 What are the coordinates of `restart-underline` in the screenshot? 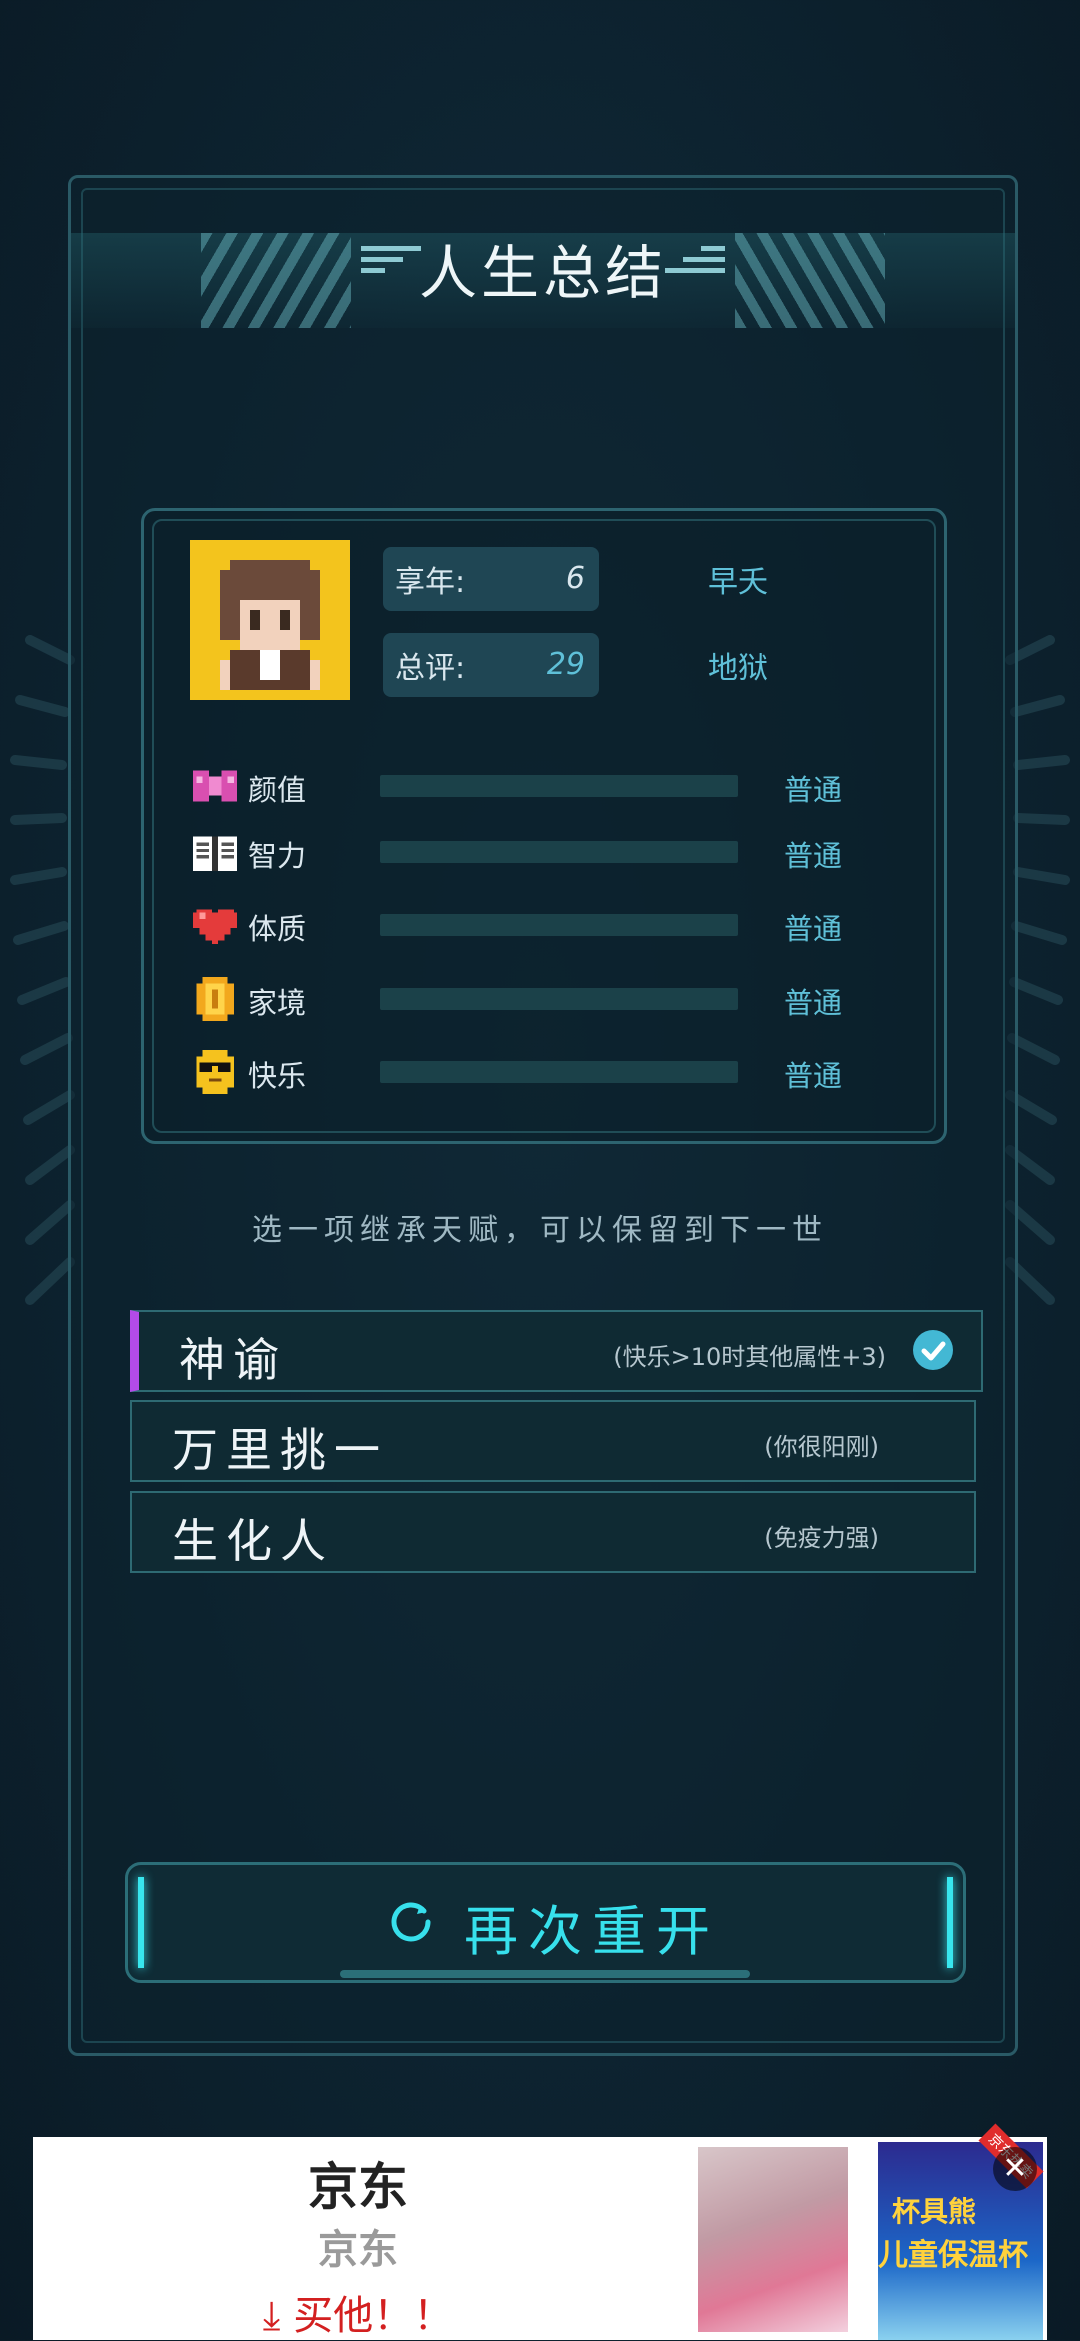 It's located at (545, 1974).